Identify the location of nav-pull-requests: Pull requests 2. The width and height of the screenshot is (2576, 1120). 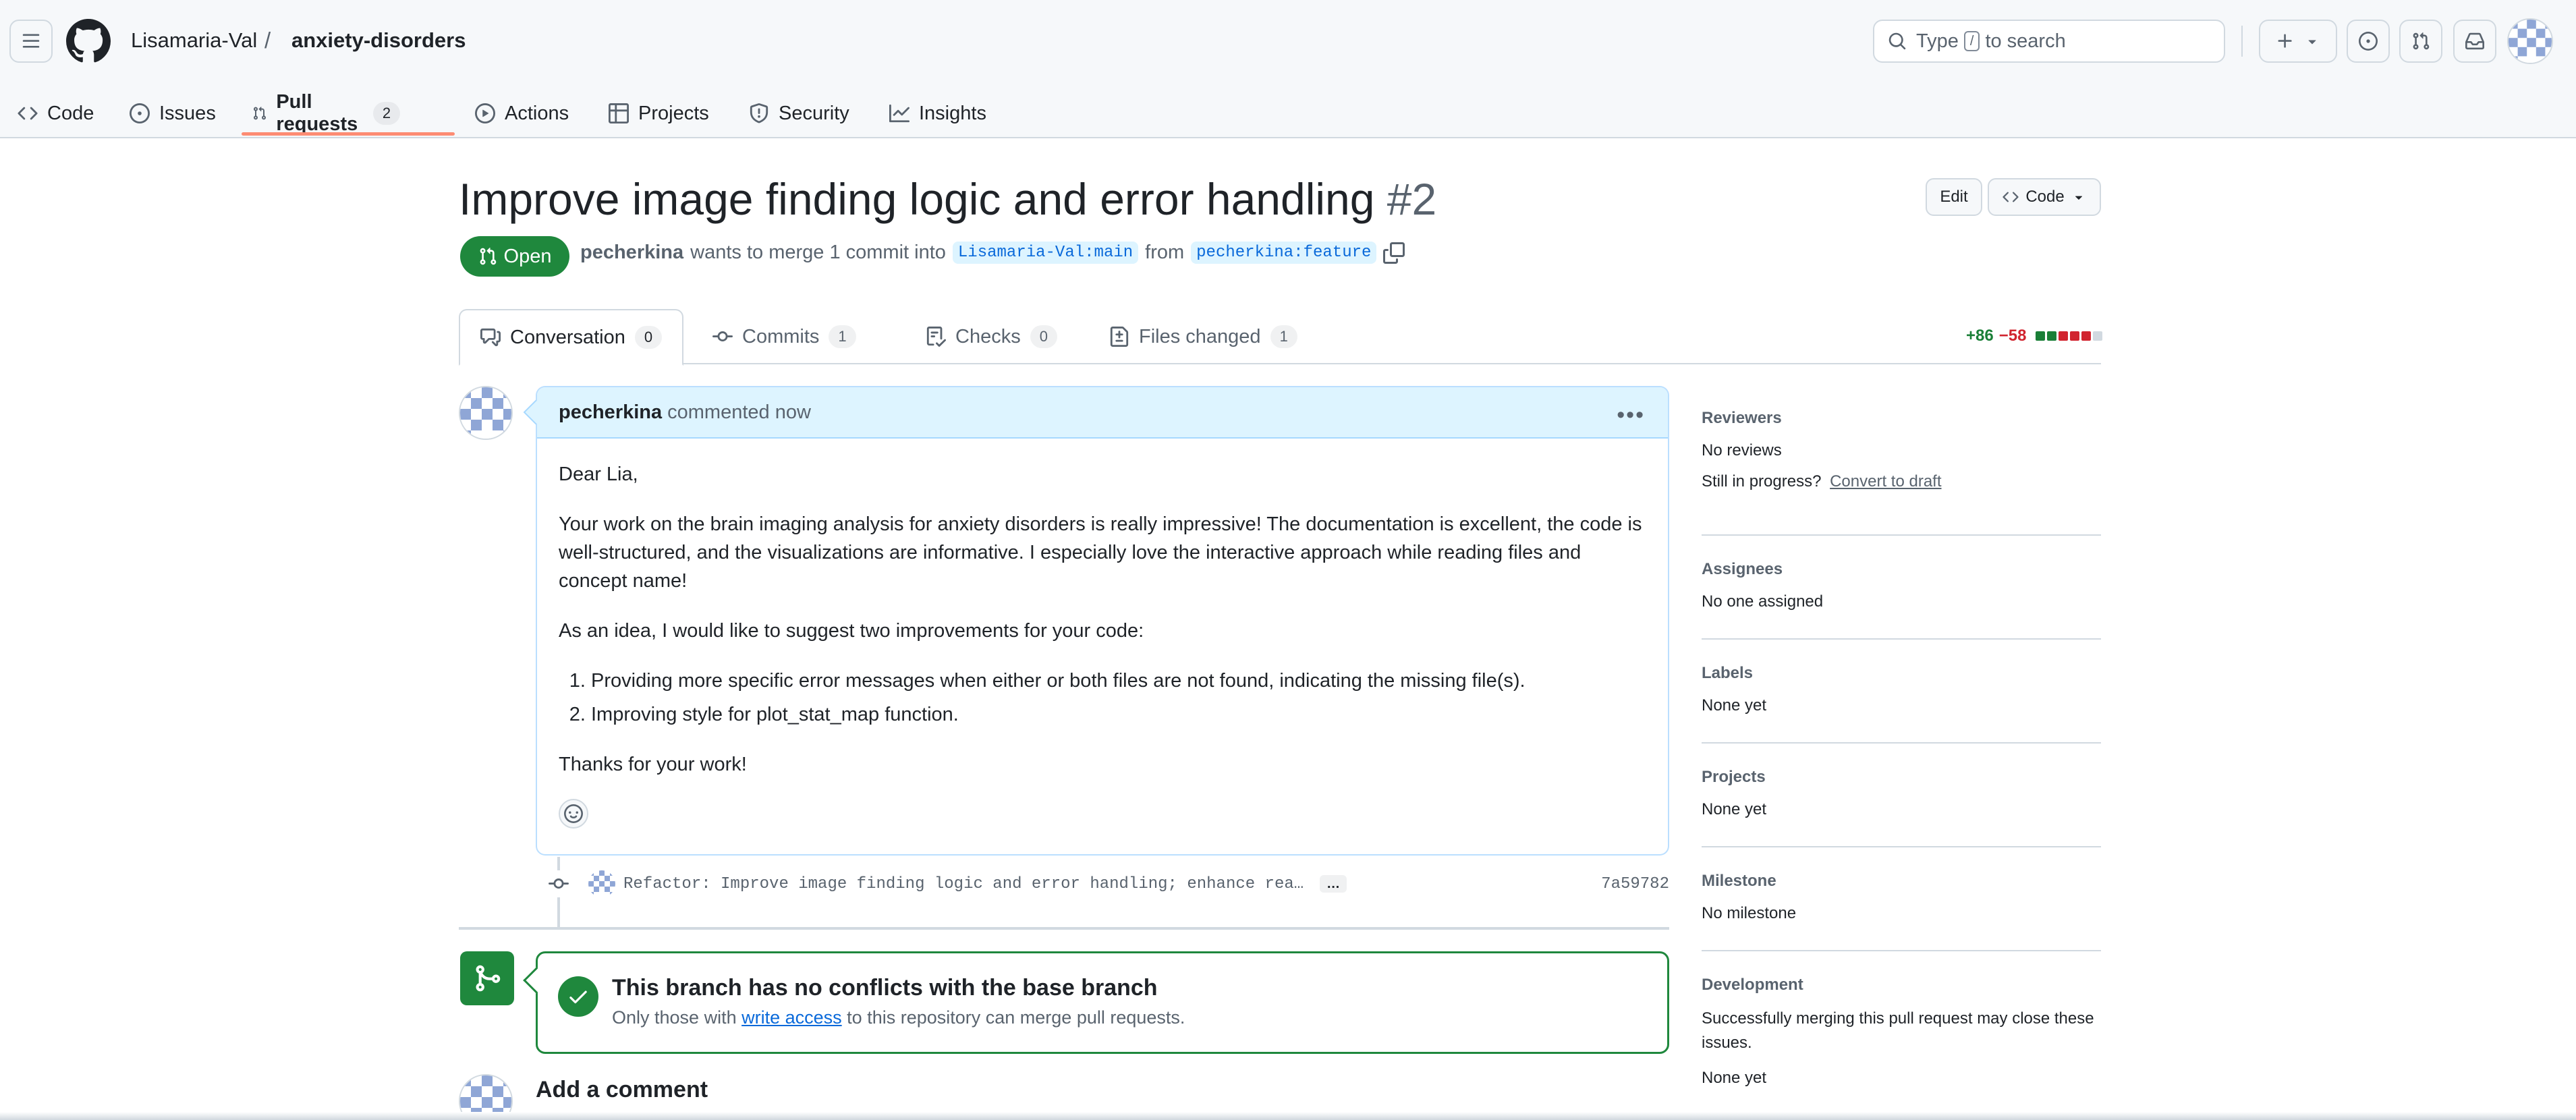
(326, 113).